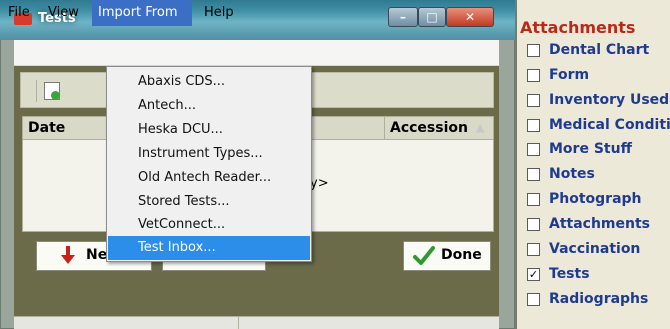 This screenshot has width=670, height=329. What do you see at coordinates (569, 274) in the screenshot?
I see `attachment-label: Tests` at bounding box center [569, 274].